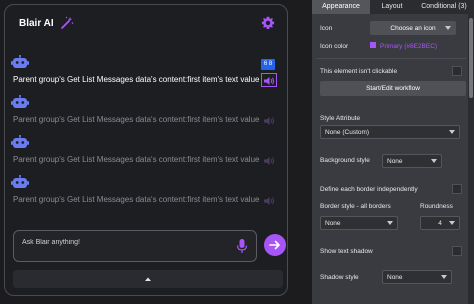 Image resolution: width=474 pixels, height=304 pixels. I want to click on magic-wand-icon, so click(66, 22).